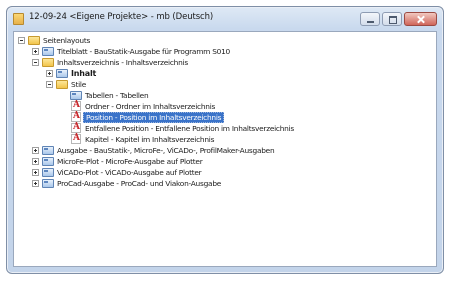 This screenshot has width=452, height=281. I want to click on minimize-button, so click(370, 19).